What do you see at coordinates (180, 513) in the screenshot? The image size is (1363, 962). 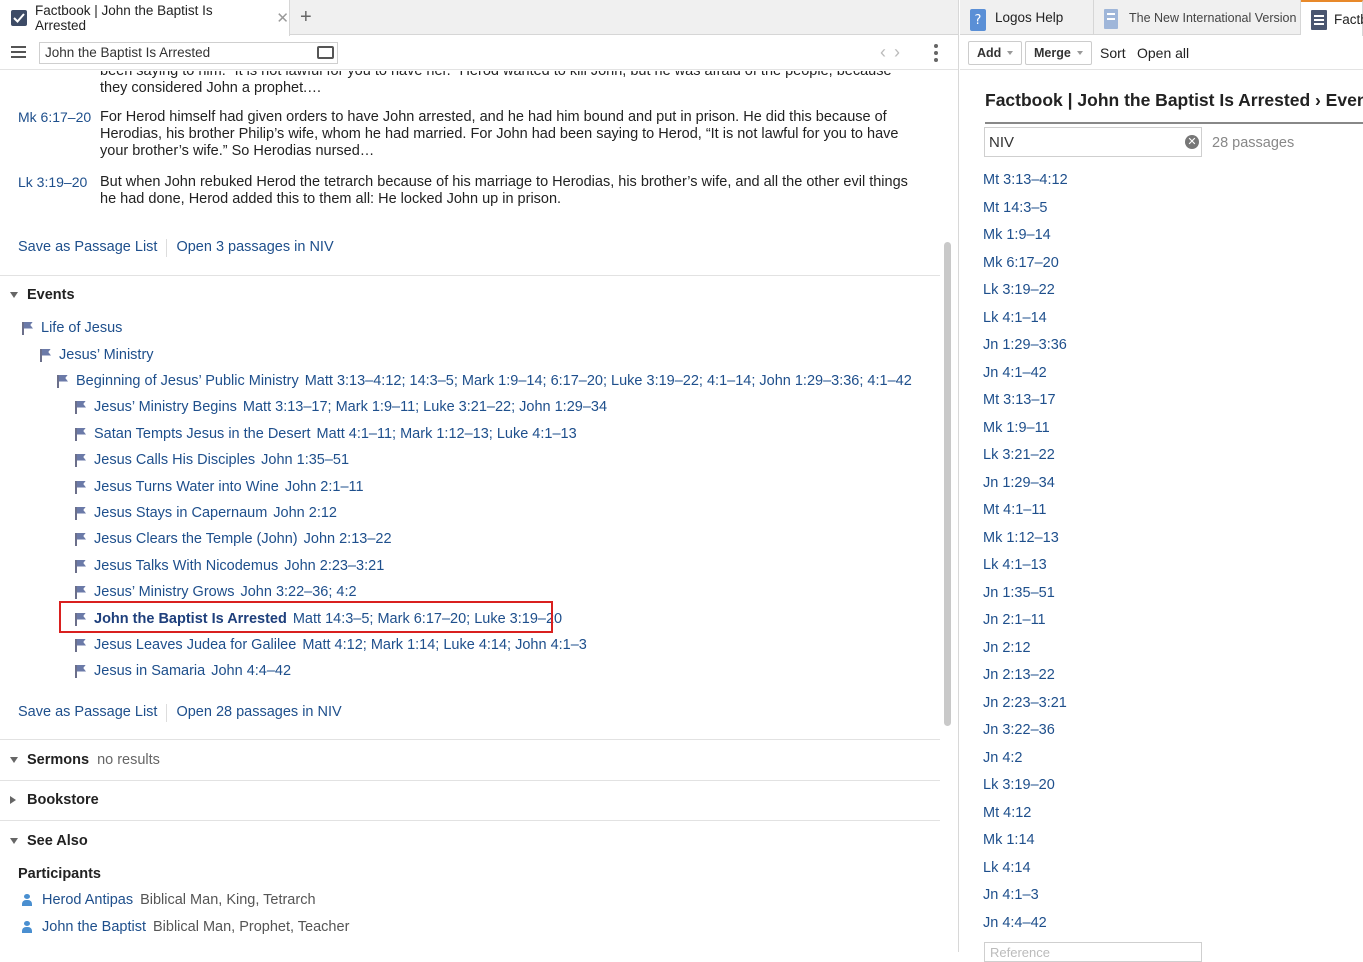 I see `event-title: Jesus Stays in Capernaum` at bounding box center [180, 513].